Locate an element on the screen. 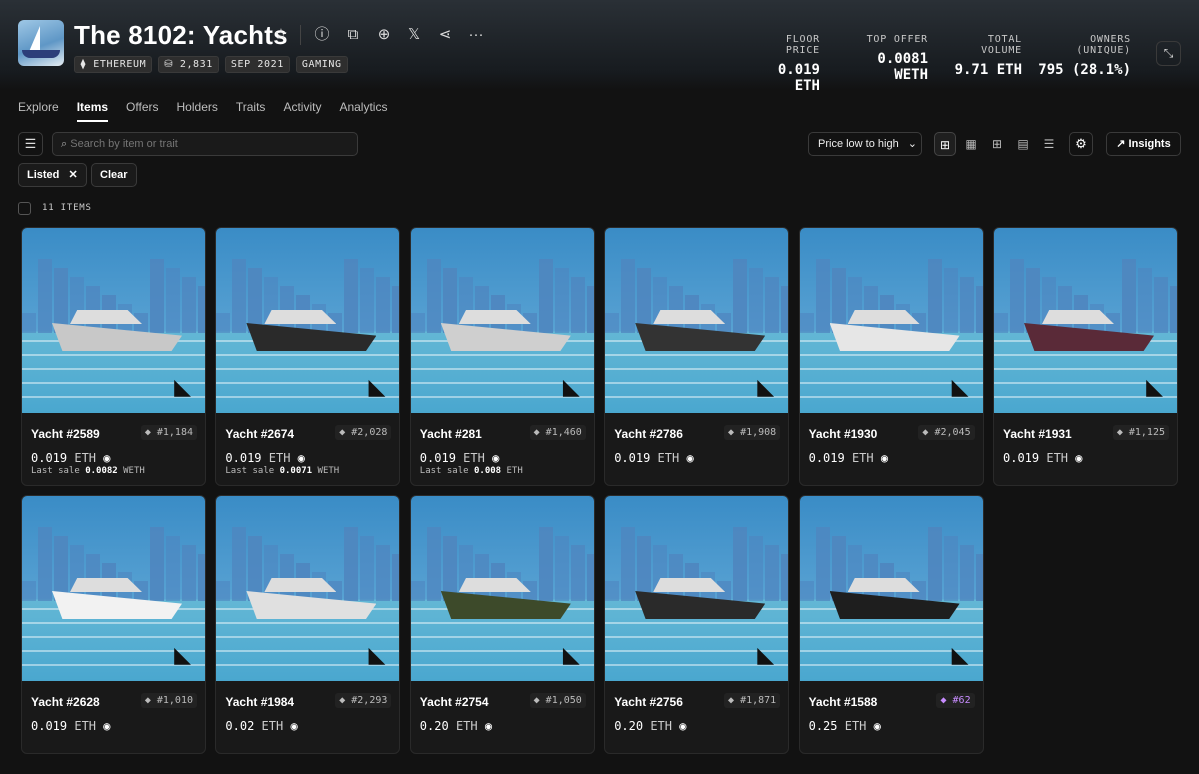  price-value: 0.20 is located at coordinates (629, 726).